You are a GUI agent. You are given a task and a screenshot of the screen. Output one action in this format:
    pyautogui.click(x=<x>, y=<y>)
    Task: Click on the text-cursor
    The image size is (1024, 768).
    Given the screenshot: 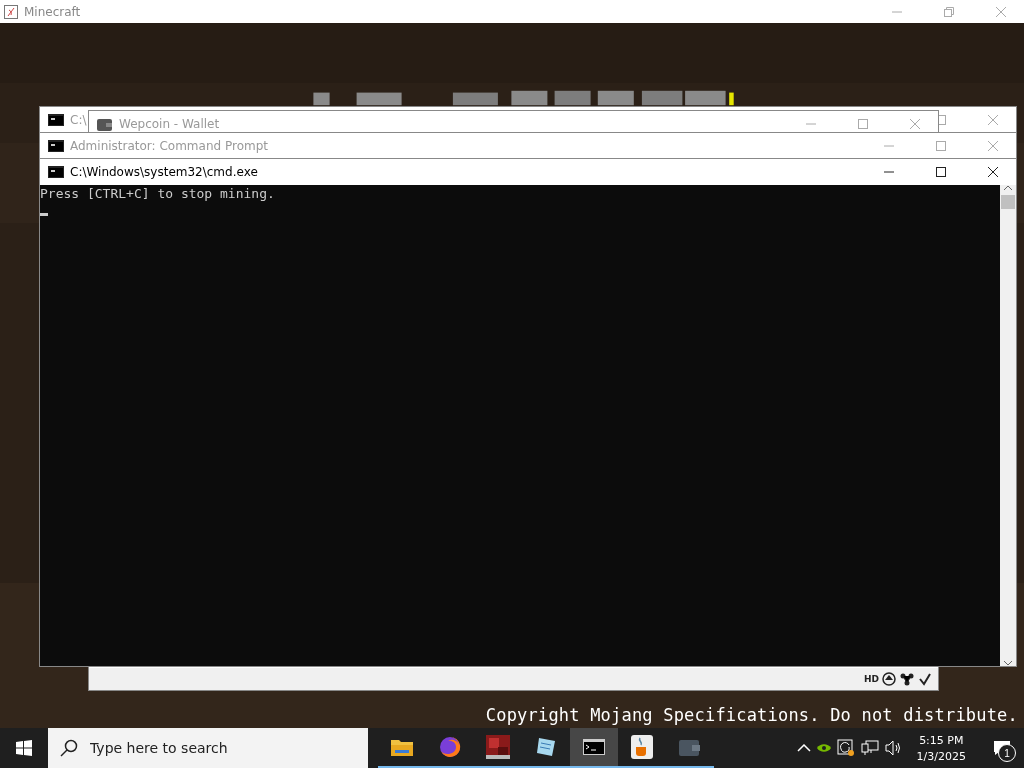 What is the action you would take?
    pyautogui.click(x=44, y=214)
    